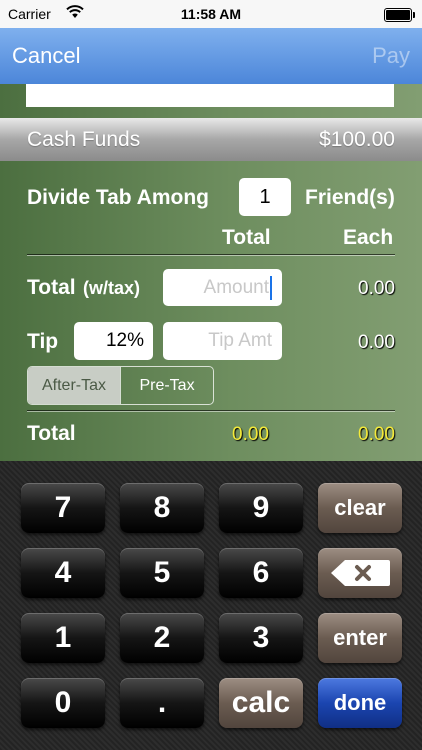  Describe the element at coordinates (246, 237) in the screenshot. I see `total-column-header: Total` at that location.